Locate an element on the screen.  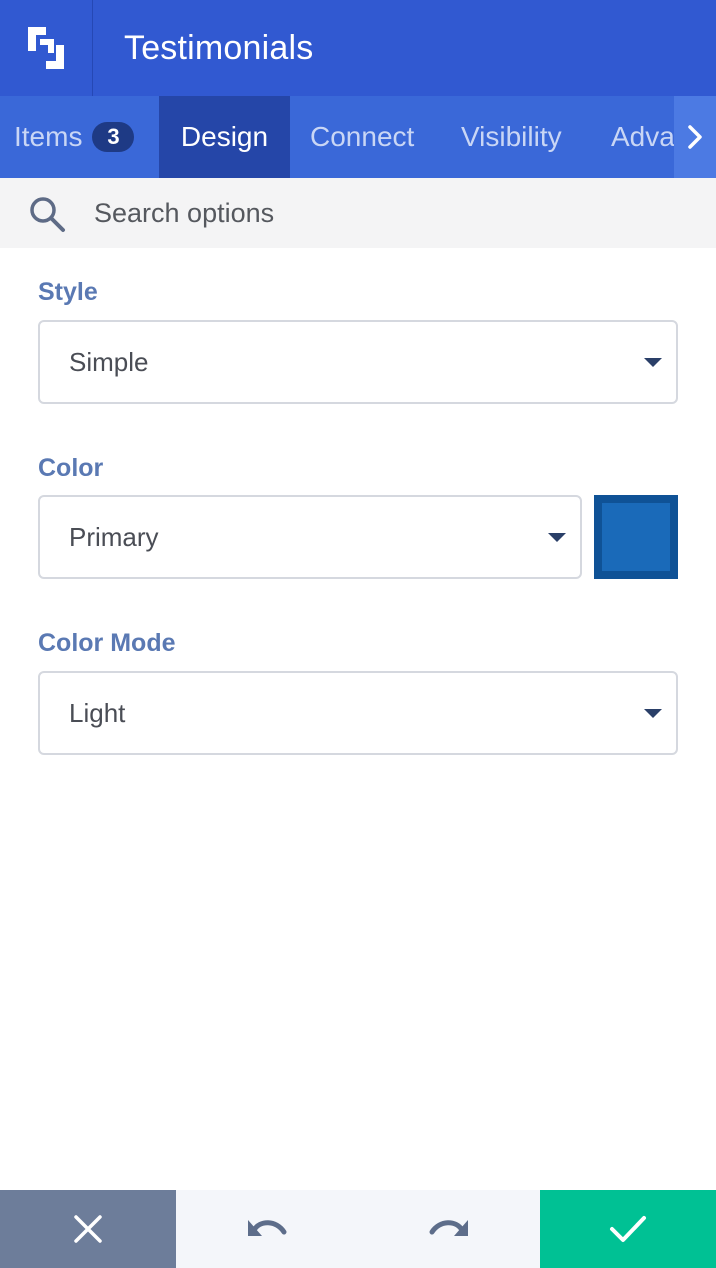
chevron-right-icon is located at coordinates (695, 137).